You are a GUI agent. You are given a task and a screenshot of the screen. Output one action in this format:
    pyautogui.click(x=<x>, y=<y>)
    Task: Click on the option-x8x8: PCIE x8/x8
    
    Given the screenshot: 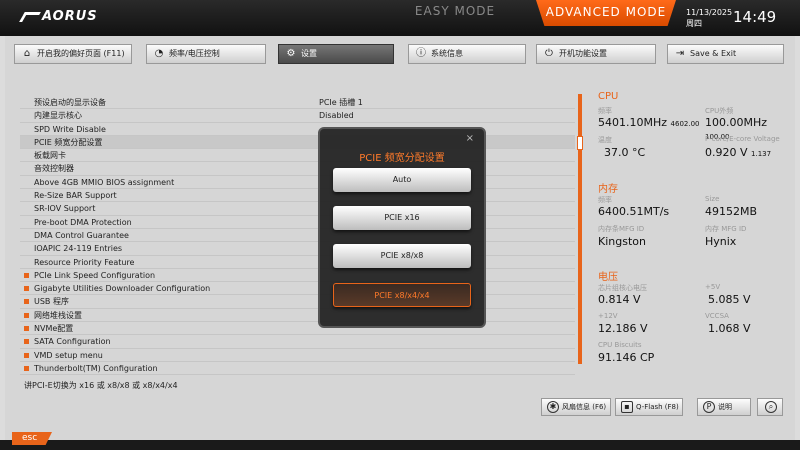 What is the action you would take?
    pyautogui.click(x=402, y=256)
    